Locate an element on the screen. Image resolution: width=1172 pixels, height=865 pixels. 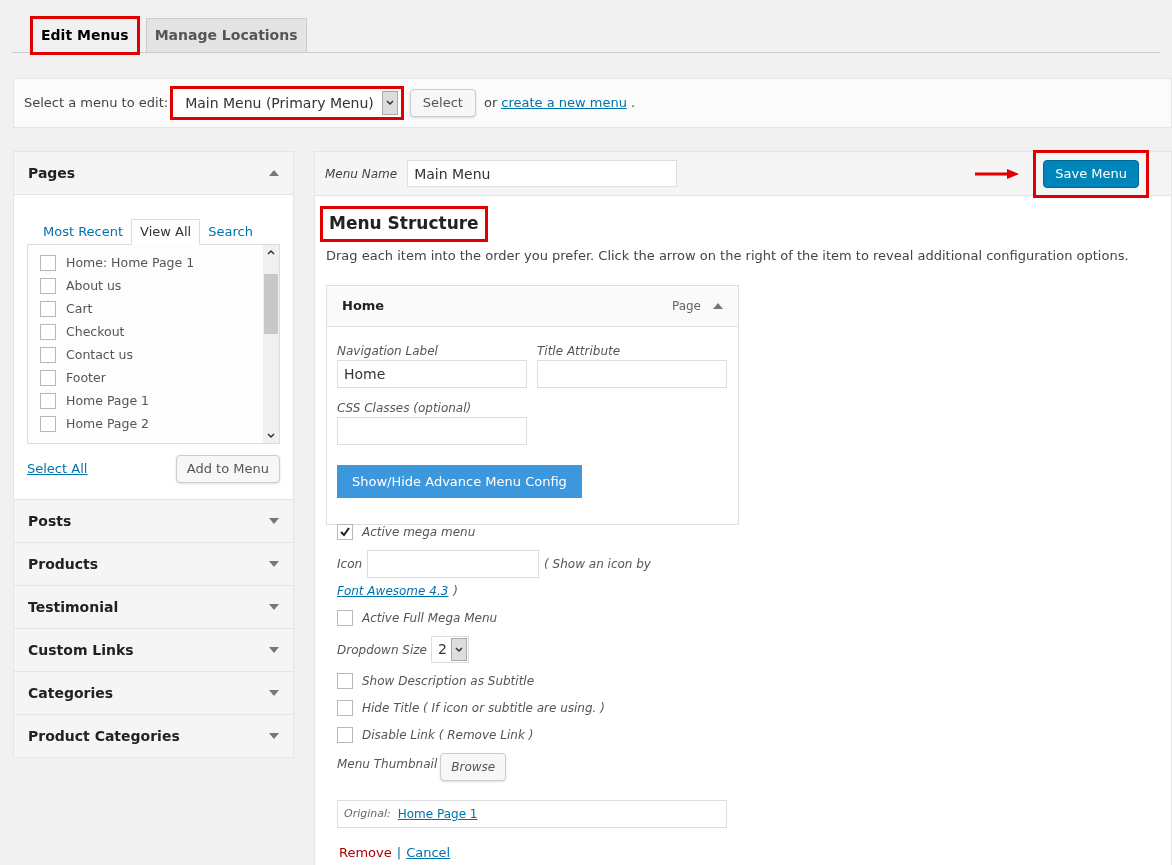
option-label: Active mega menu is located at coordinates (419, 532).